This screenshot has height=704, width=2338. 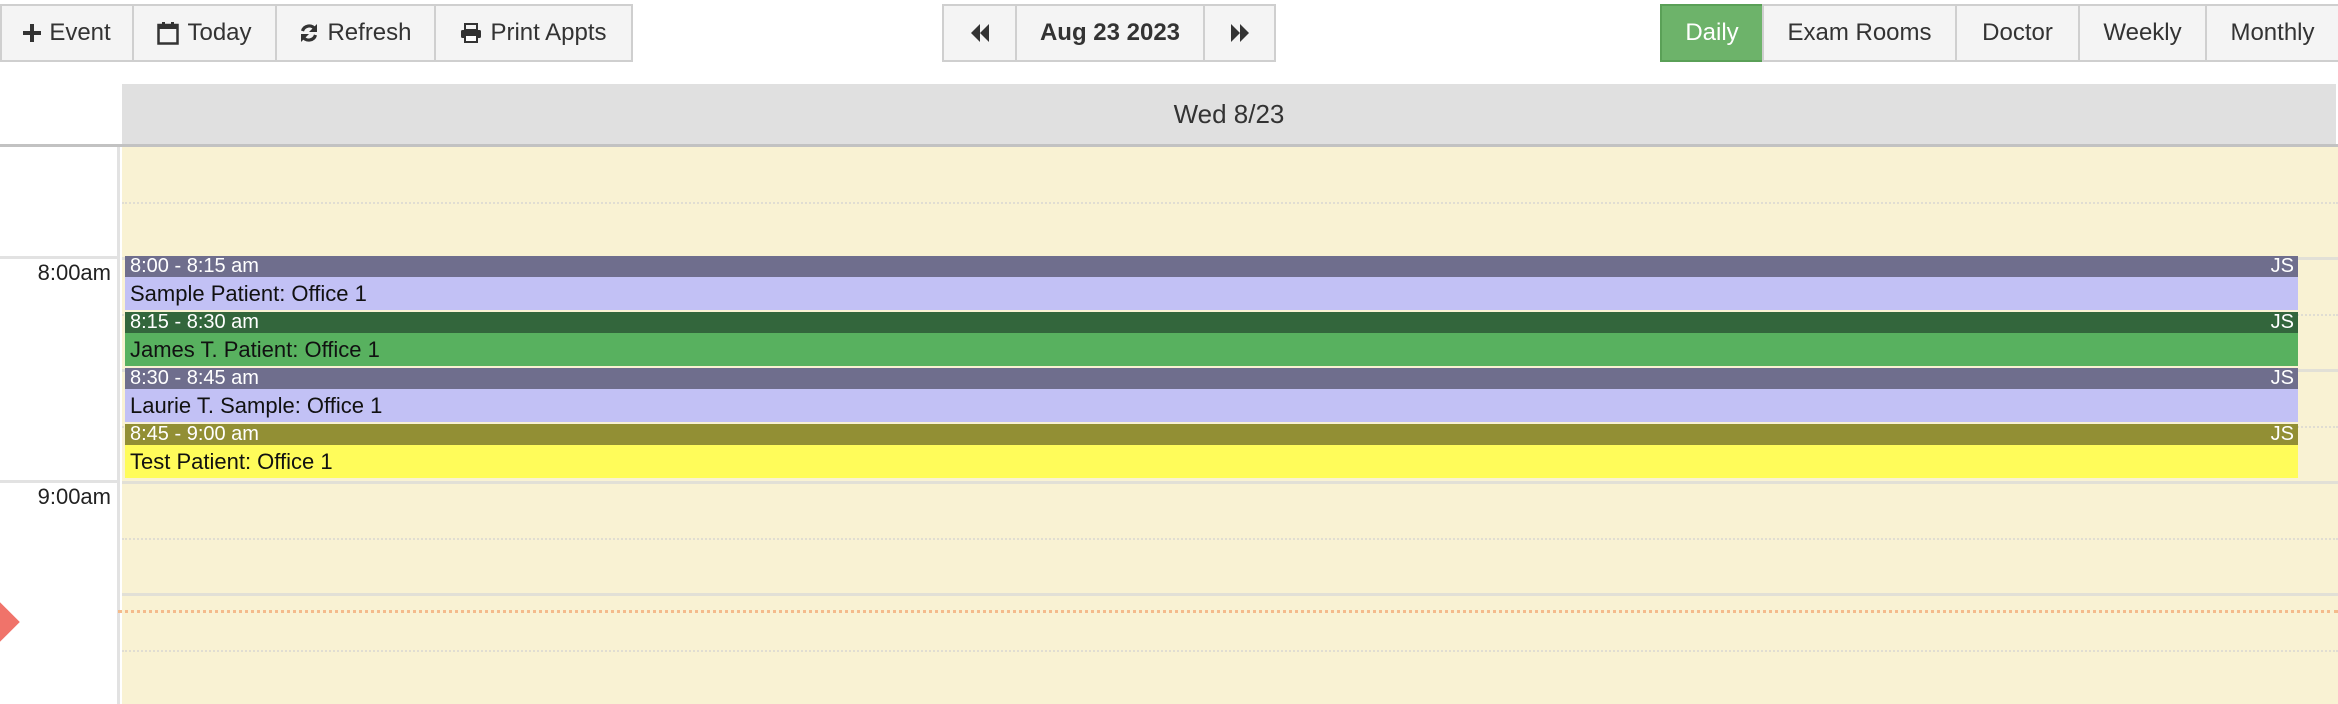 I want to click on current-time-line, so click(x=1228, y=611).